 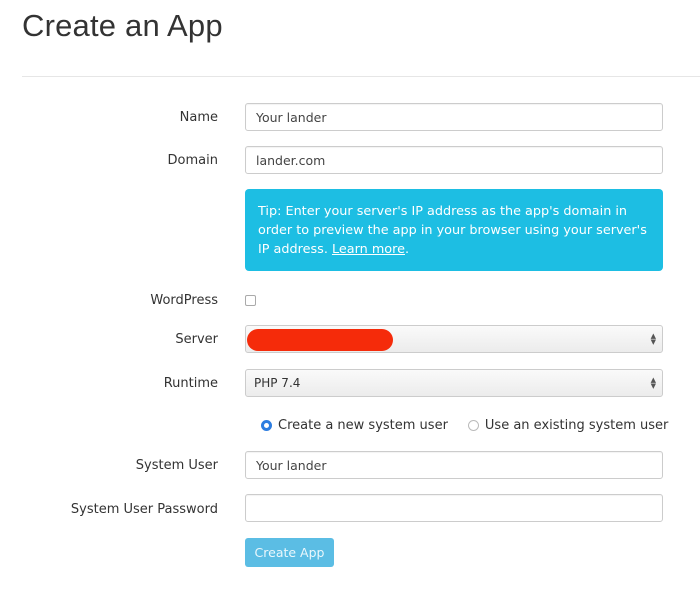 What do you see at coordinates (454, 117) in the screenshot?
I see `name-input: Your lander` at bounding box center [454, 117].